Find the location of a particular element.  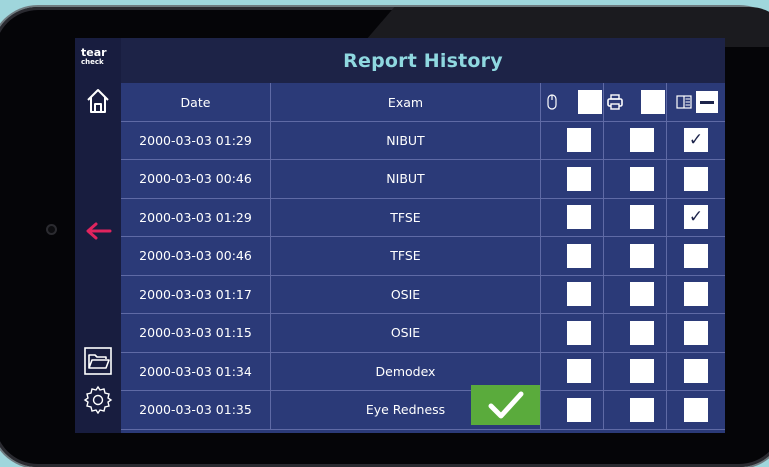

home-icon is located at coordinates (98, 101).